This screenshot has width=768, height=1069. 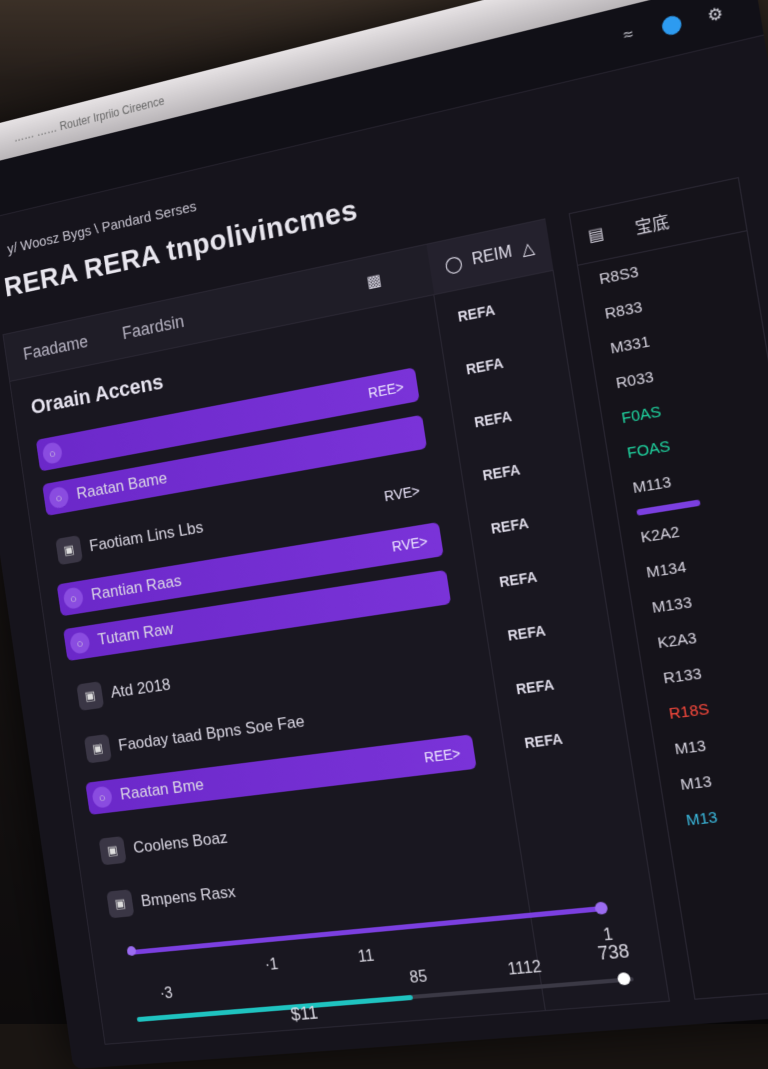 I want to click on tab-toggle-icon: ▩, so click(x=373, y=281).